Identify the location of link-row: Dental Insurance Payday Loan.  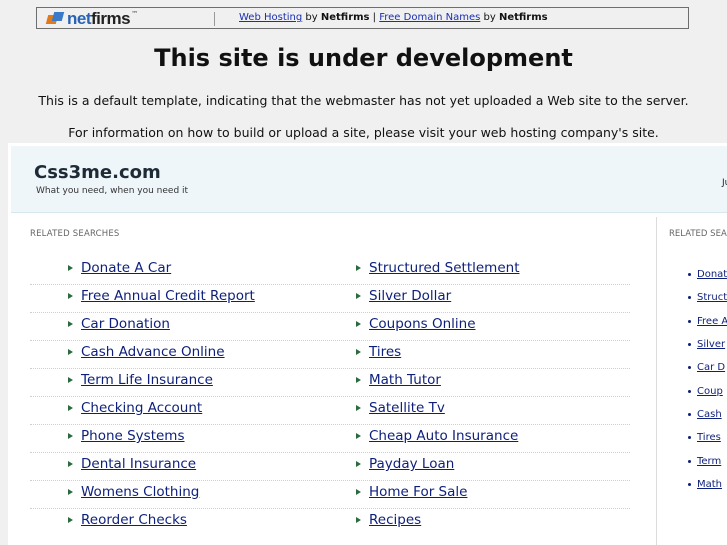
(330, 467).